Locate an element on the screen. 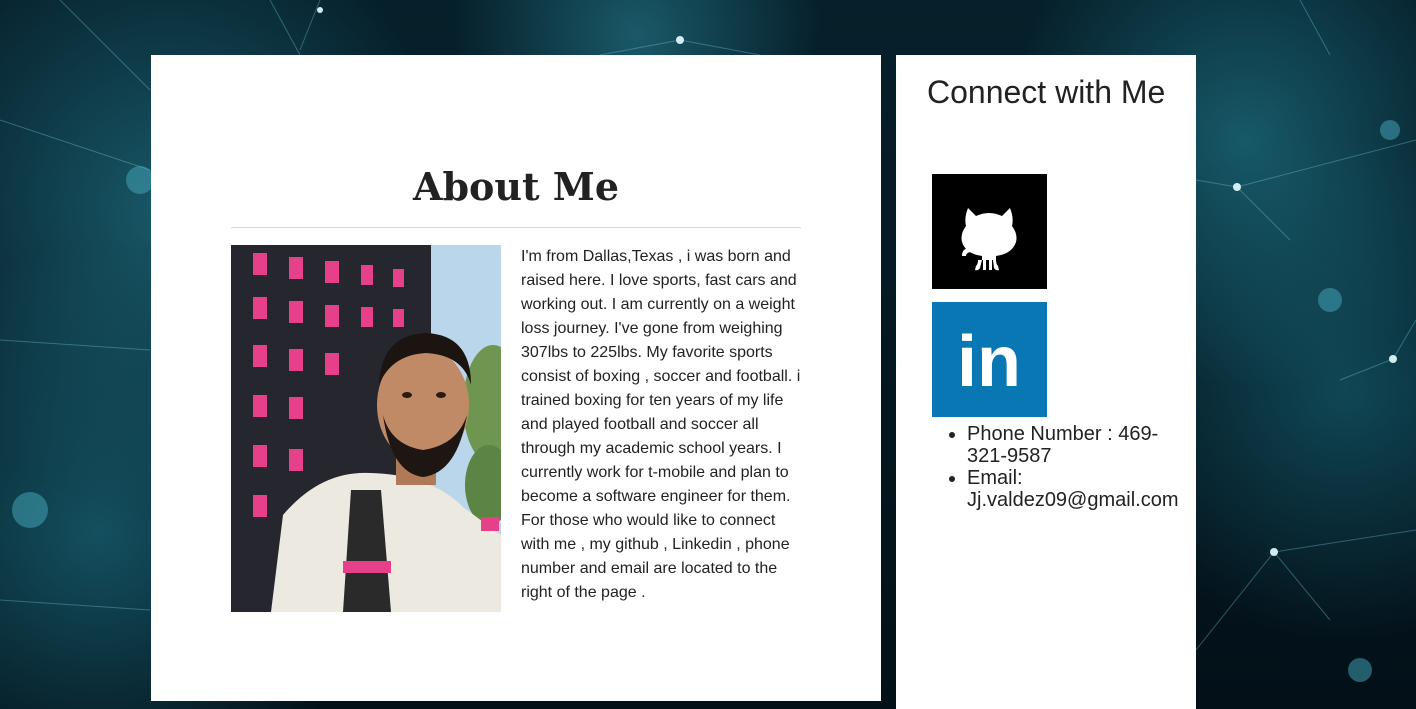 This screenshot has width=1416, height=709. linkedin-link: in is located at coordinates (989, 359).